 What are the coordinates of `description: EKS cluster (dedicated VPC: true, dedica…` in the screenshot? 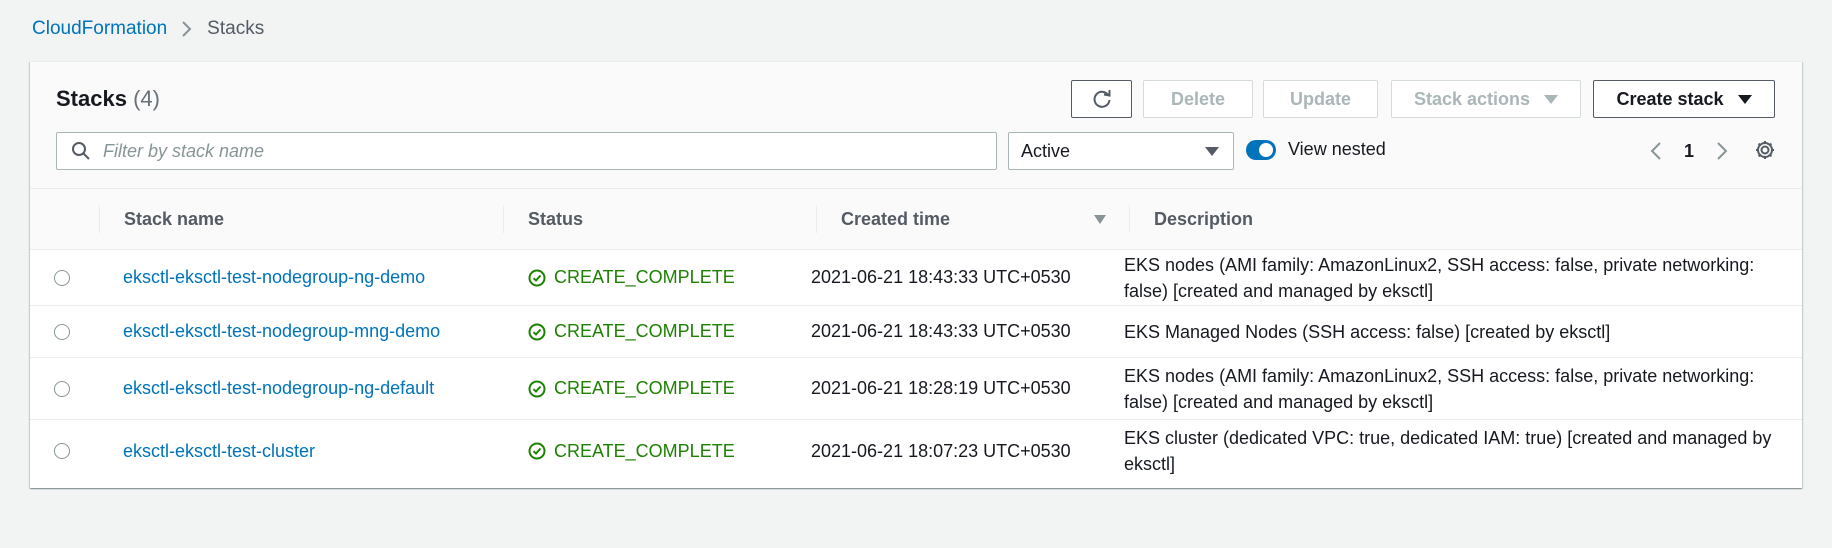 It's located at (1448, 451).